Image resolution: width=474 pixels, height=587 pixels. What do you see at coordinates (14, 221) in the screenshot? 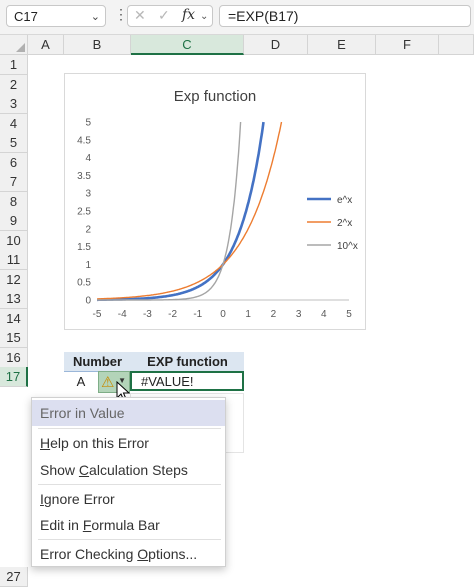
I see `row-header: 9` at bounding box center [14, 221].